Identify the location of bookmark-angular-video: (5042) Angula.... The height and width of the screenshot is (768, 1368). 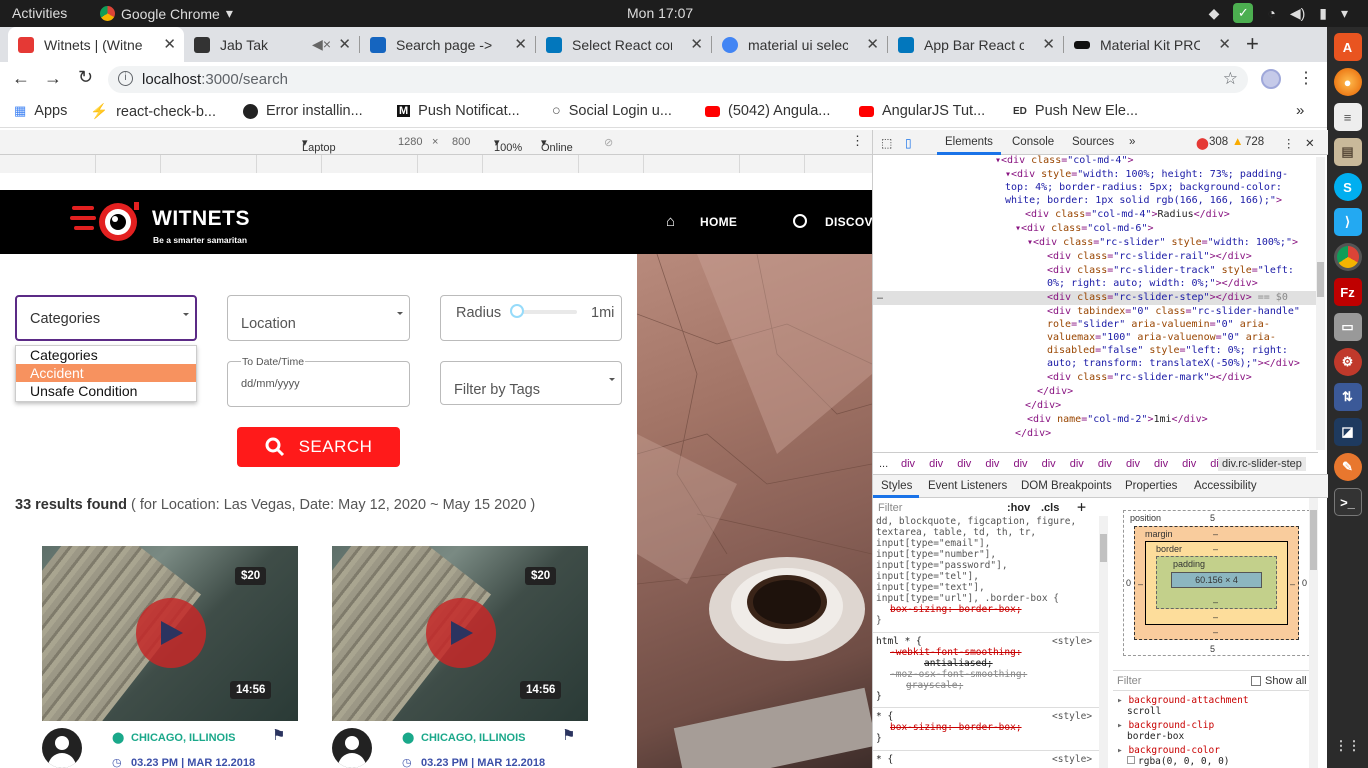
(767, 111).